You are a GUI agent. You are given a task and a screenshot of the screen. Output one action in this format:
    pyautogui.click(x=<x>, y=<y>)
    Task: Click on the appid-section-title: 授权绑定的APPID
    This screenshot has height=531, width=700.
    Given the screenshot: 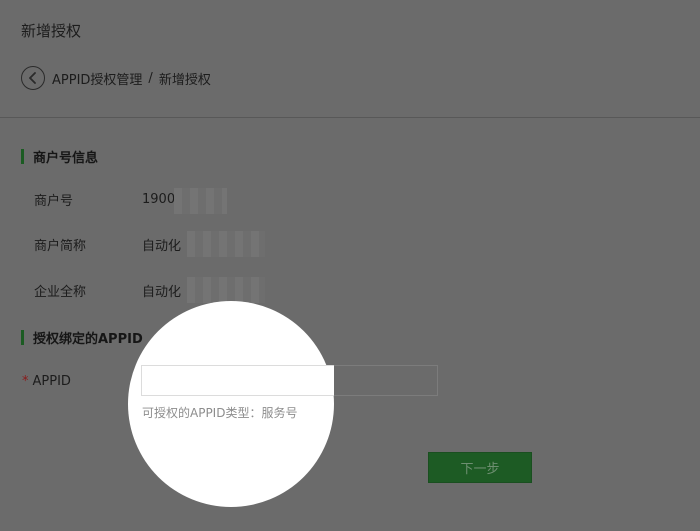 What is the action you would take?
    pyautogui.click(x=82, y=338)
    